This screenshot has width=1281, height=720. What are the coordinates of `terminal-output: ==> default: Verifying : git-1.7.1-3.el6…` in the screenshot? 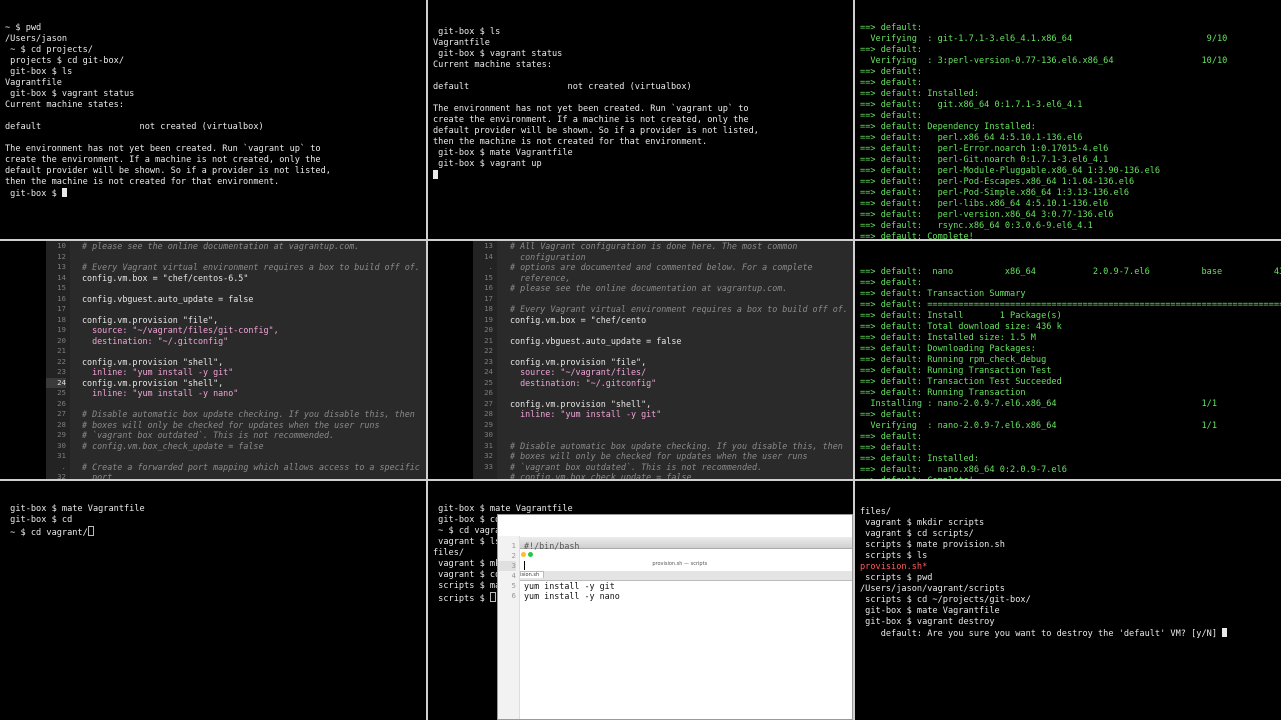 It's located at (1068, 131).